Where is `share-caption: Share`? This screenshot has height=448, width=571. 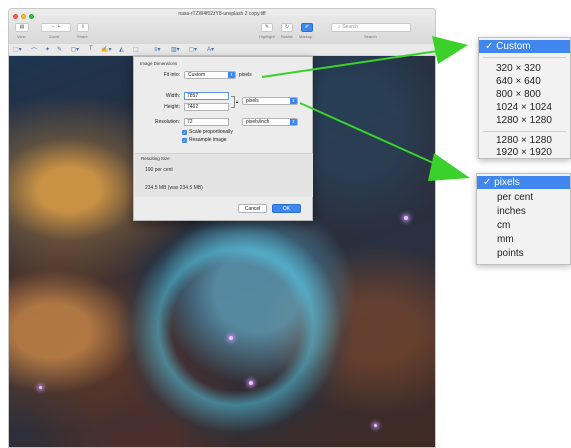 share-caption: Share is located at coordinates (82, 36).